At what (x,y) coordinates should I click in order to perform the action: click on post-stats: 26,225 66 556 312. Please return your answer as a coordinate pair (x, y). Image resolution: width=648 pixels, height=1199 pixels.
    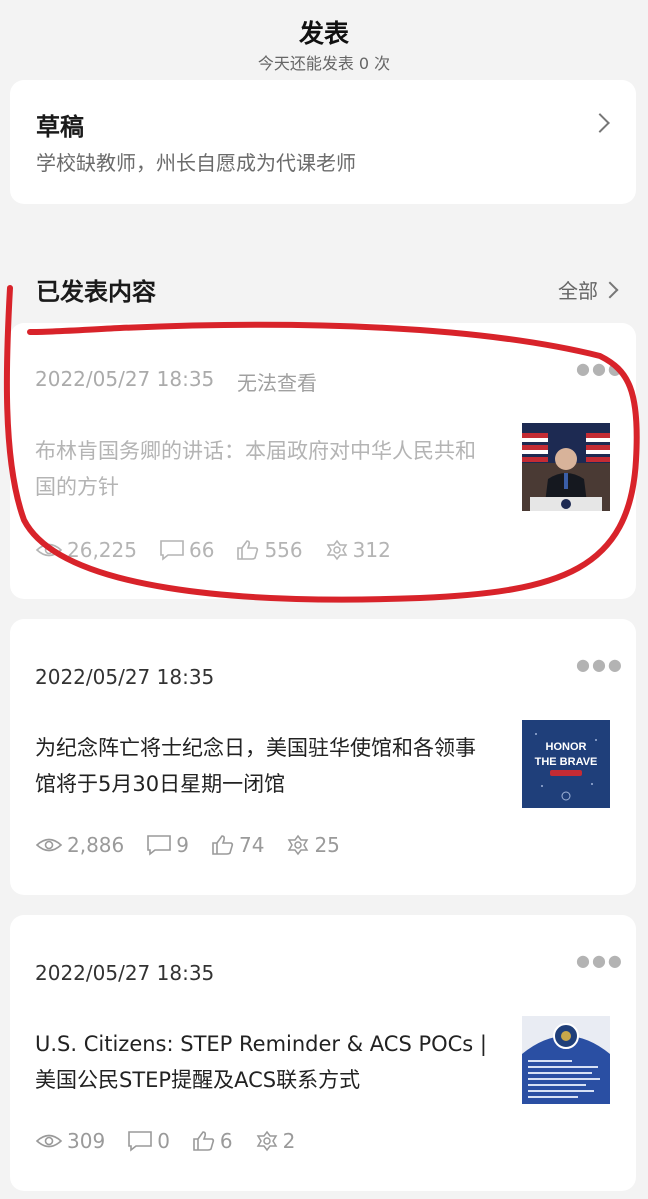
    Looking at the image, I should click on (224, 550).